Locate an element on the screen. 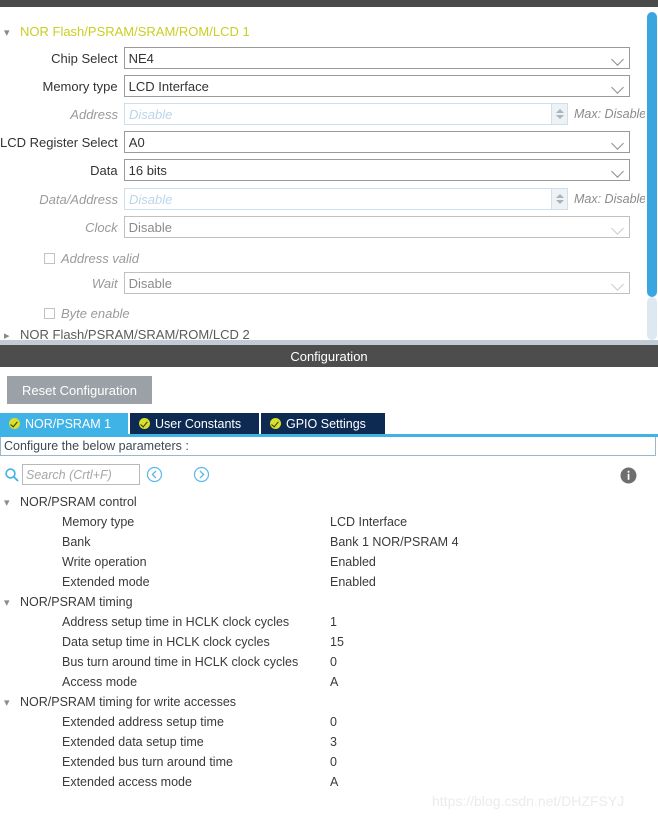 Image resolution: width=658 pixels, height=820 pixels. info-circle-icon is located at coordinates (628, 475).